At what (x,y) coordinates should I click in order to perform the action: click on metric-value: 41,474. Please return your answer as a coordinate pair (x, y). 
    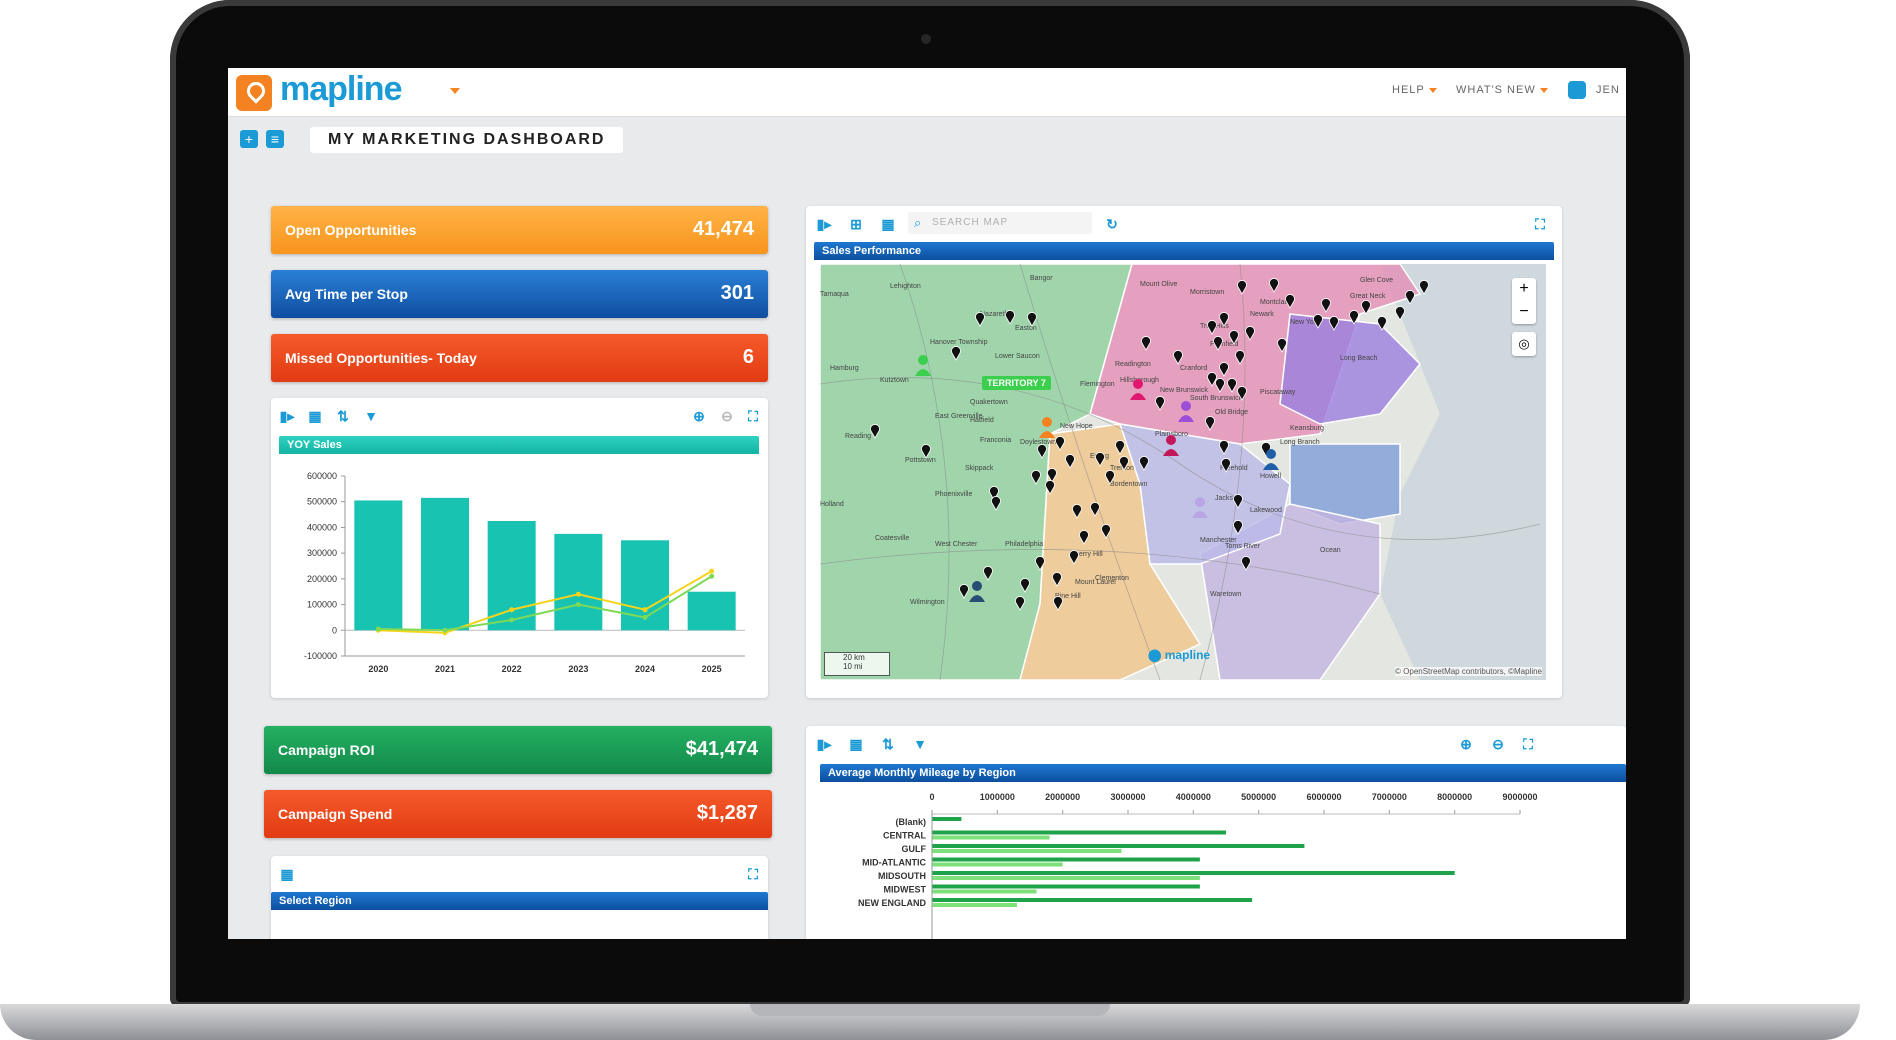
    Looking at the image, I should click on (723, 229).